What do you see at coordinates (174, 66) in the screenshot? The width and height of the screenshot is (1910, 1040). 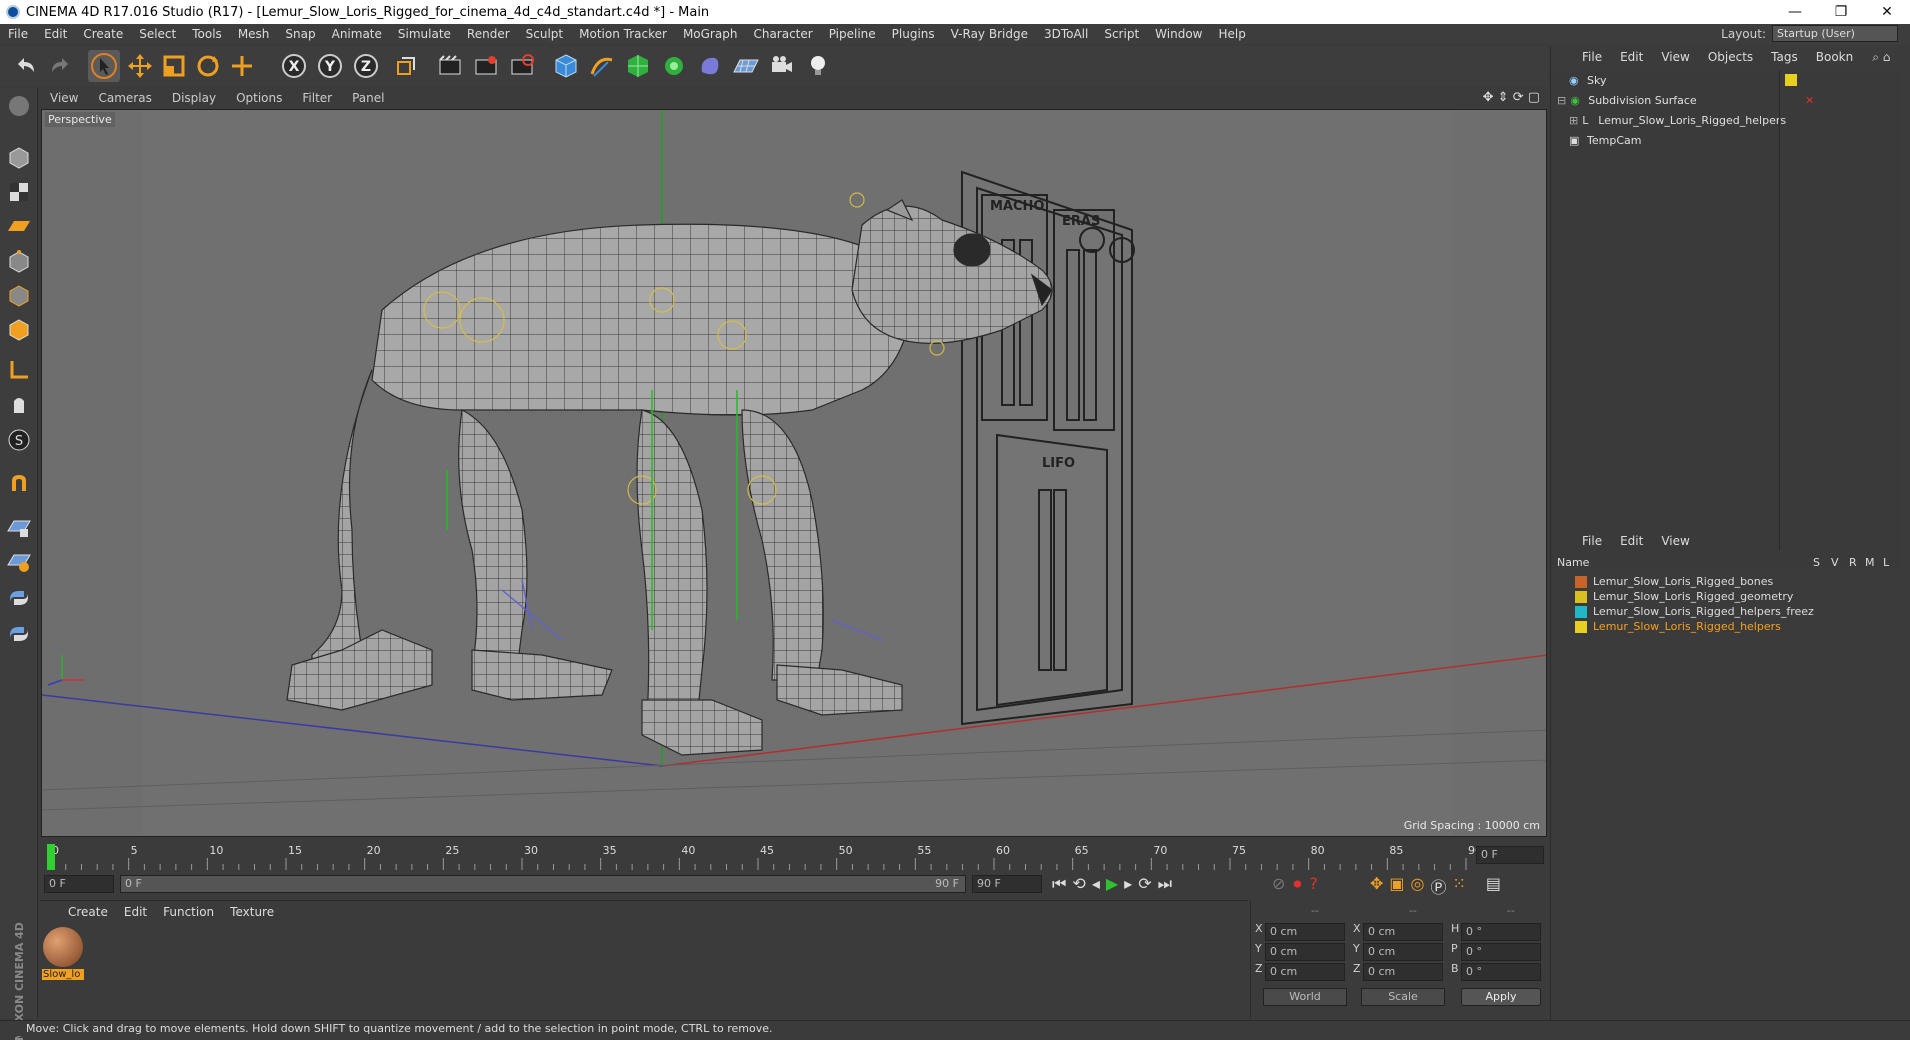 I see `scale-icon` at bounding box center [174, 66].